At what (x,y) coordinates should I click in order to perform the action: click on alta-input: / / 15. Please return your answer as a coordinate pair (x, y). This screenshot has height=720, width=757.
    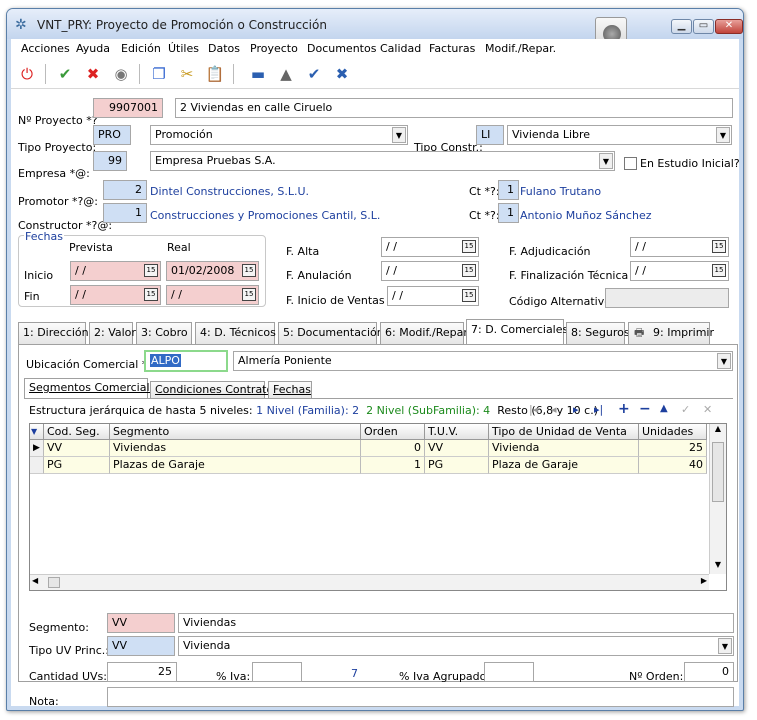
    Looking at the image, I should click on (430, 247).